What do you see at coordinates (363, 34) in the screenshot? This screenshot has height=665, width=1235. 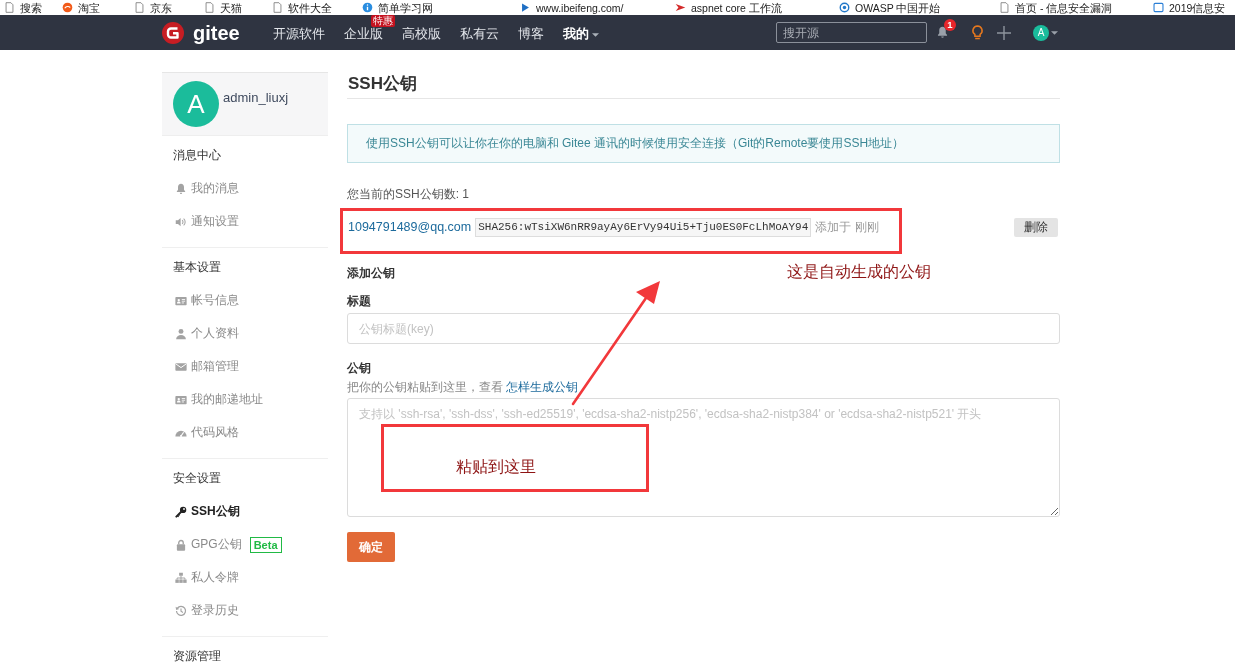 I see `nav-link: 企业版` at bounding box center [363, 34].